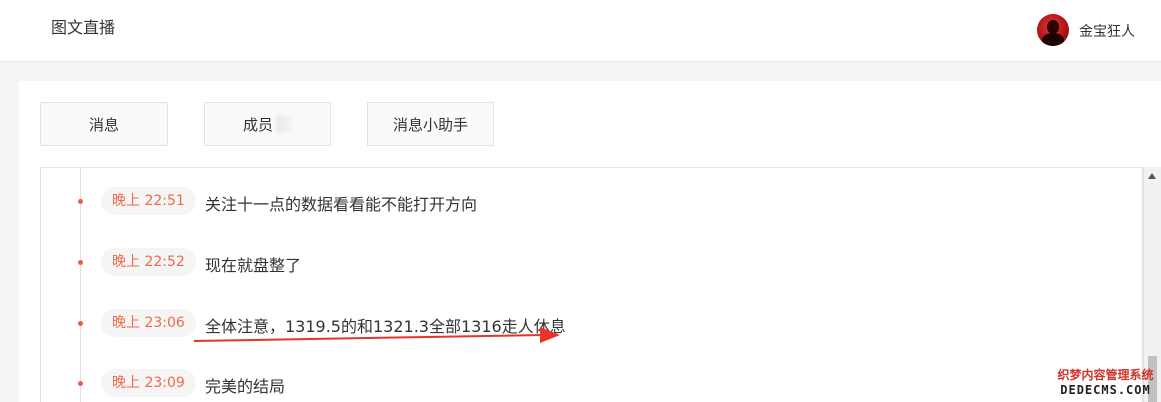 This screenshot has width=1161, height=402. I want to click on tab-messages: 消息, so click(104, 124).